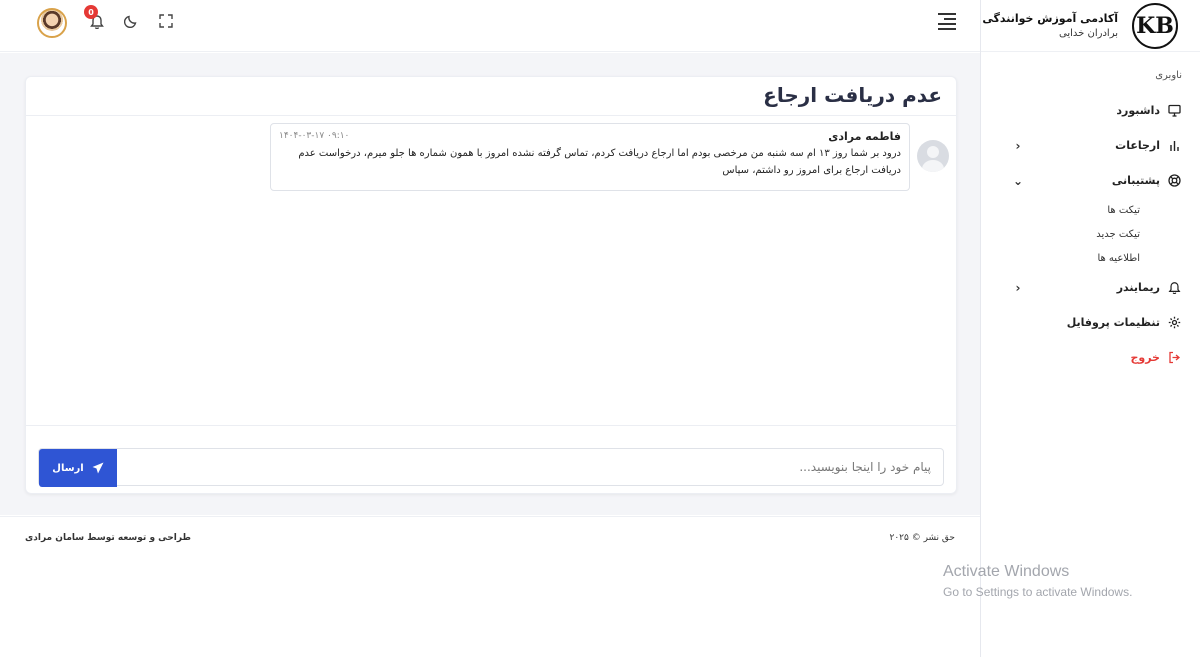 The height and width of the screenshot is (657, 1200). Describe the element at coordinates (1092, 234) in the screenshot. I see `sidebar-subitem-new-ticket: تیکت جدید` at that location.